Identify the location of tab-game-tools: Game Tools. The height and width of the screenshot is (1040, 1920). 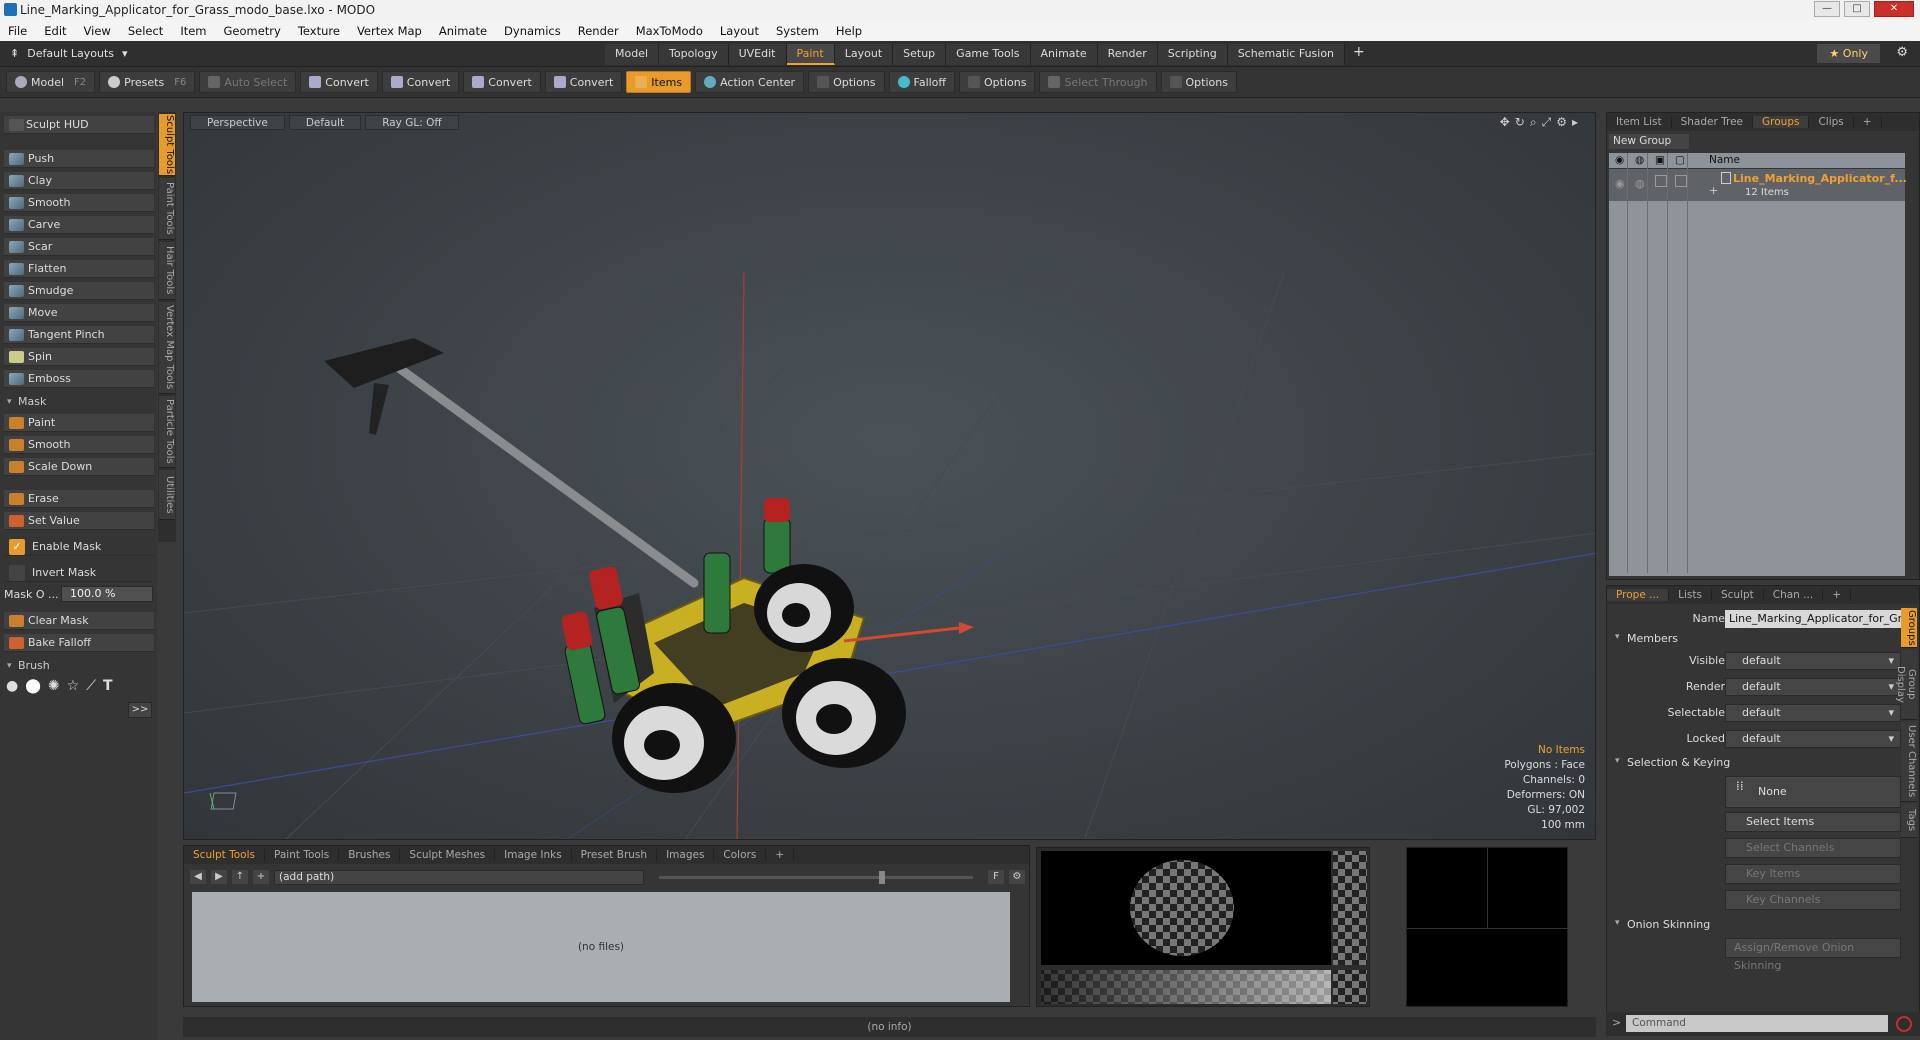
(988, 54).